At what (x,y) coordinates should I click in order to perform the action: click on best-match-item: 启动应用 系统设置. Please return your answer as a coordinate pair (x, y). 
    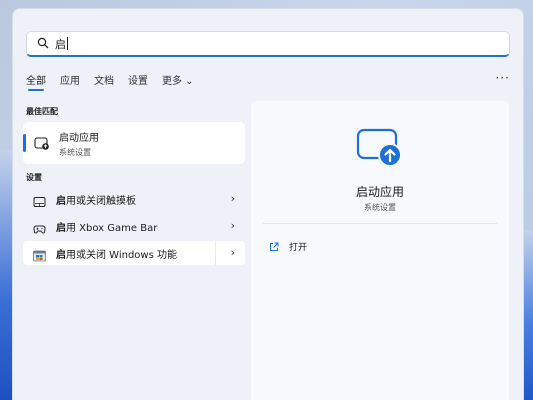
    Looking at the image, I should click on (134, 143).